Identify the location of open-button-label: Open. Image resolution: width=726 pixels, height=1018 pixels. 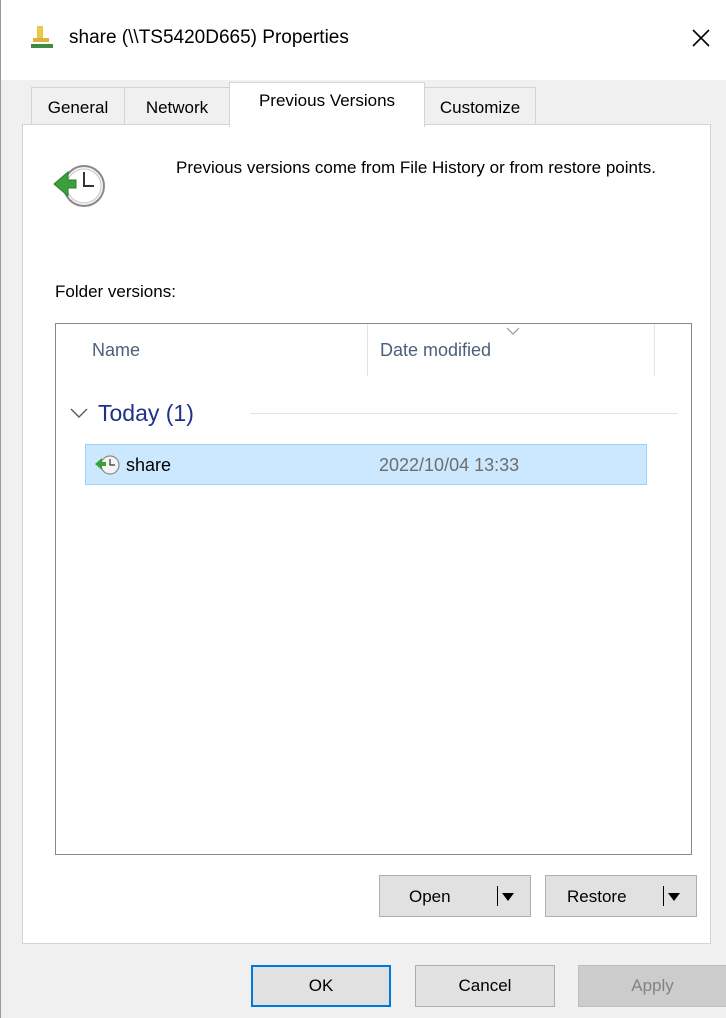
(430, 896).